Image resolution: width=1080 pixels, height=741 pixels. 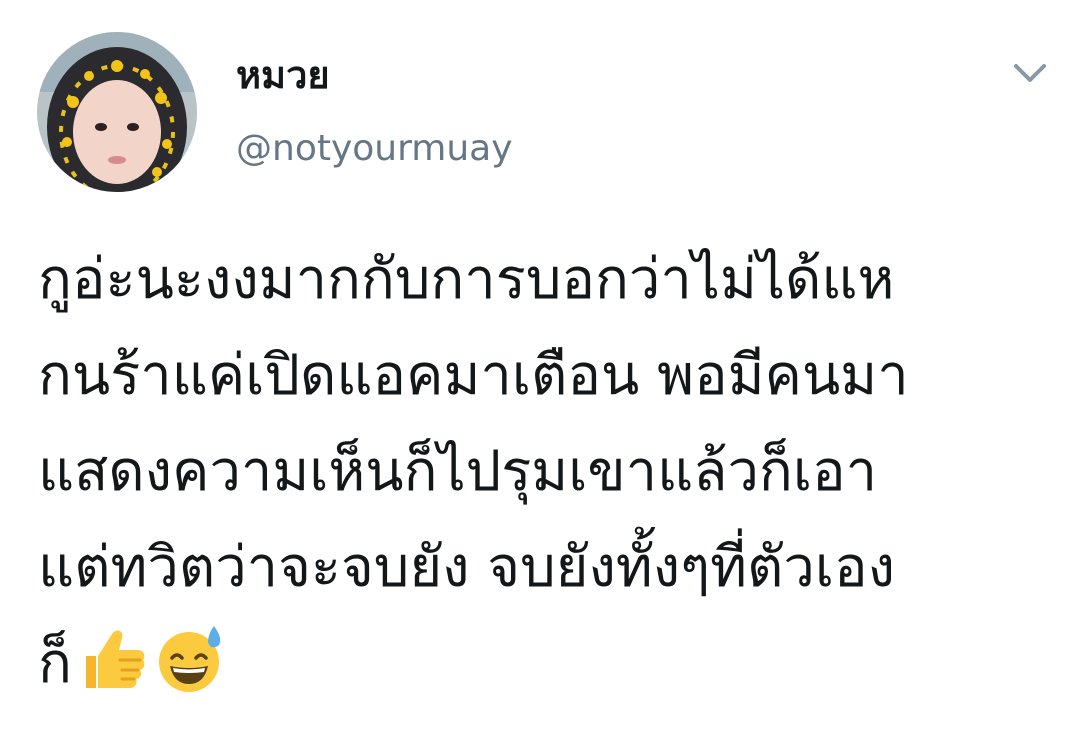 What do you see at coordinates (466, 279) in the screenshot?
I see `tweet-text-line: กูอ่ะนะงงมากกับการบอกว่าไม่ได้แห` at bounding box center [466, 279].